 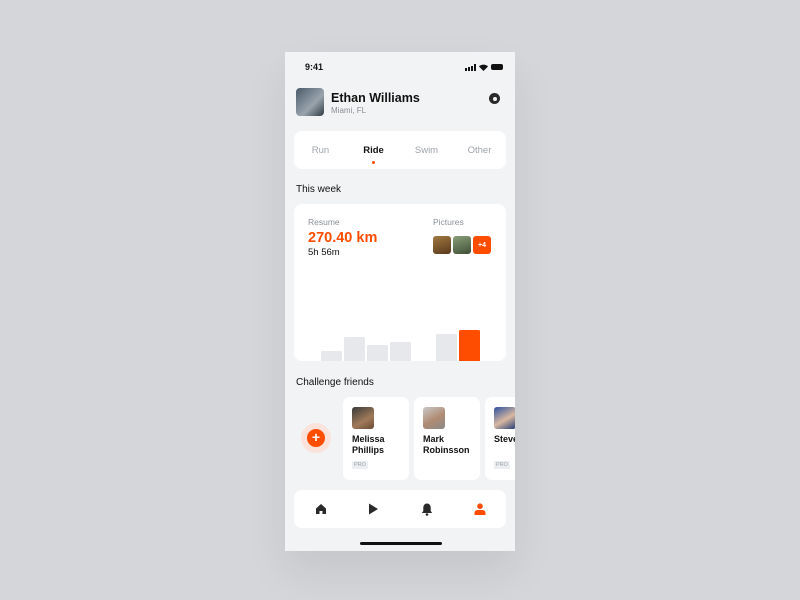 What do you see at coordinates (400, 150) in the screenshot?
I see `activity-tabs: Run Ride Swim Other` at bounding box center [400, 150].